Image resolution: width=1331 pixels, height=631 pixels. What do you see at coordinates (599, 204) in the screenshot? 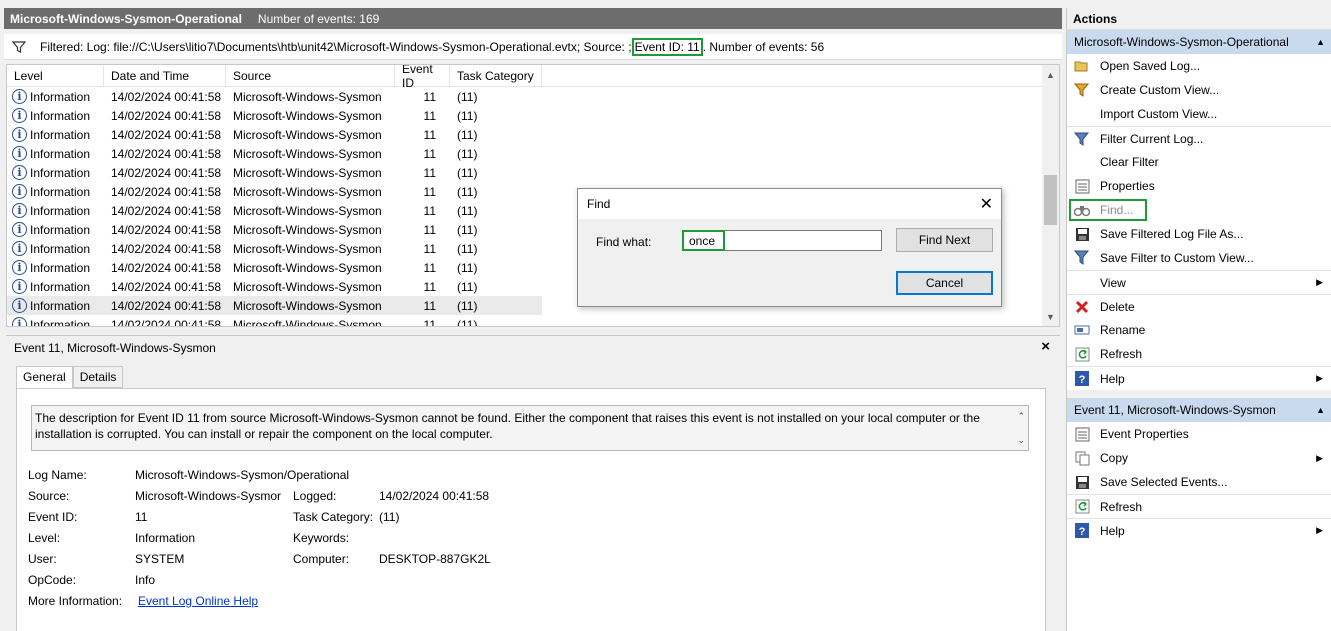
I see `find-dialog-title: Find` at bounding box center [599, 204].